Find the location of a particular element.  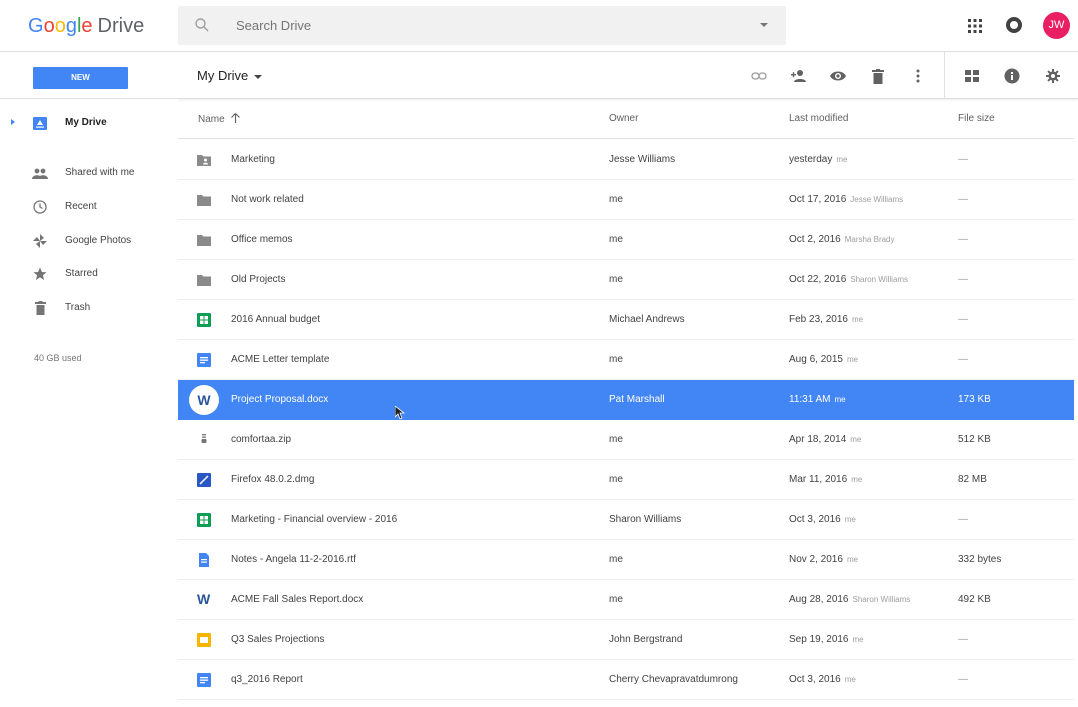

file-name: Marketing is located at coordinates (253, 159).